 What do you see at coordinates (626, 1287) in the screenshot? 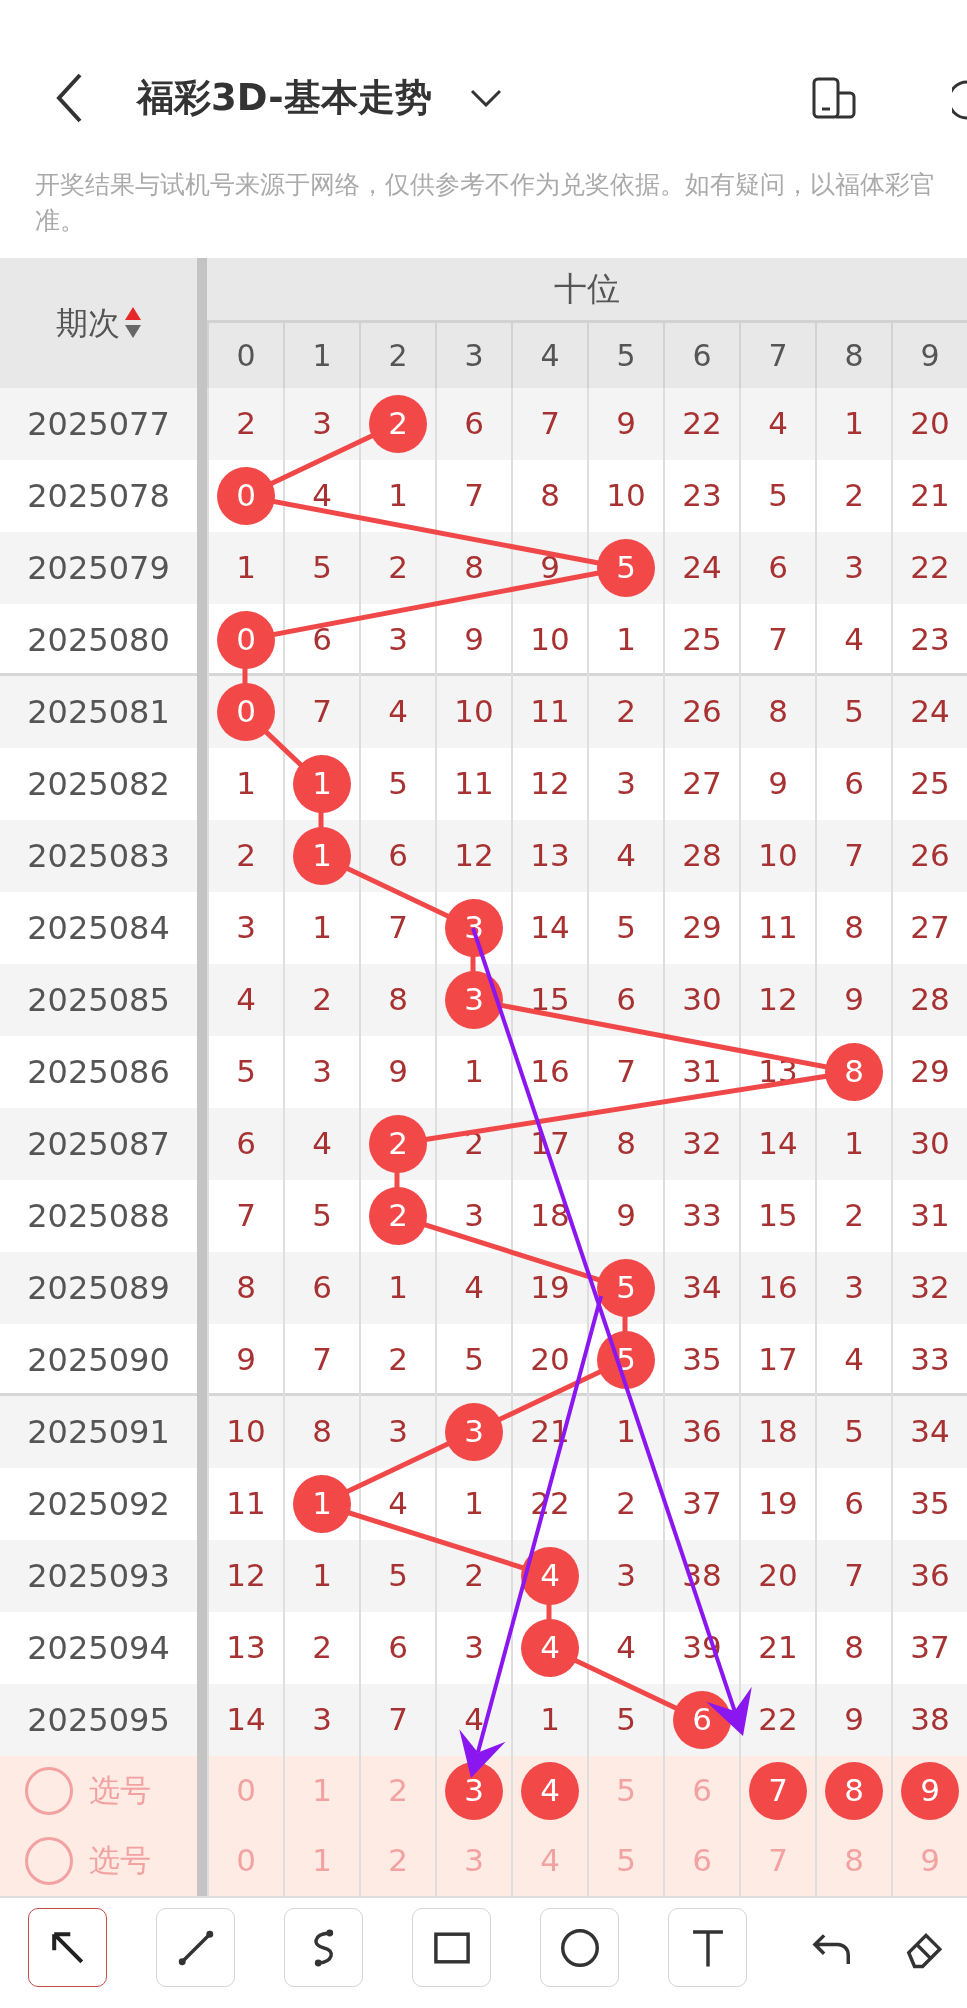
I see `number-ball: 5` at bounding box center [626, 1287].